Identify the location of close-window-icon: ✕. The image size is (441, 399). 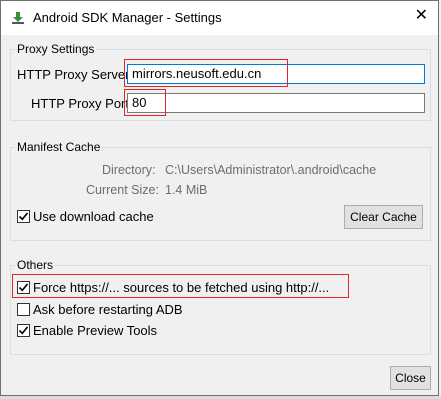
(421, 16).